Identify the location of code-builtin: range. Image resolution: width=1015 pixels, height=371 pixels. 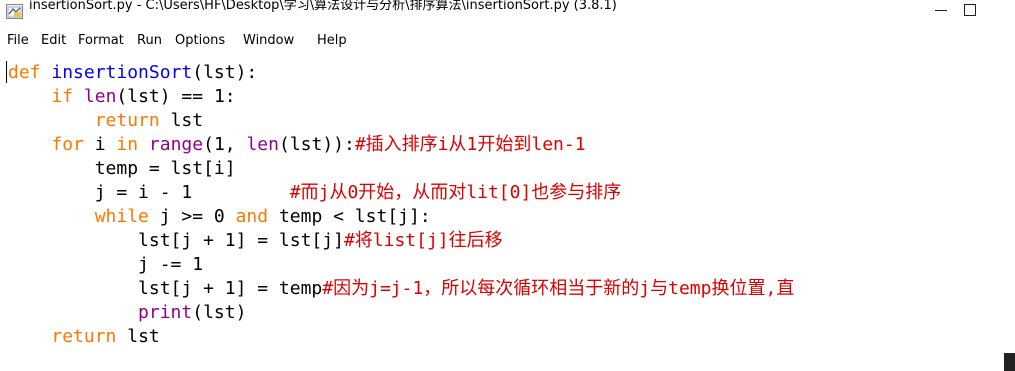
(176, 144).